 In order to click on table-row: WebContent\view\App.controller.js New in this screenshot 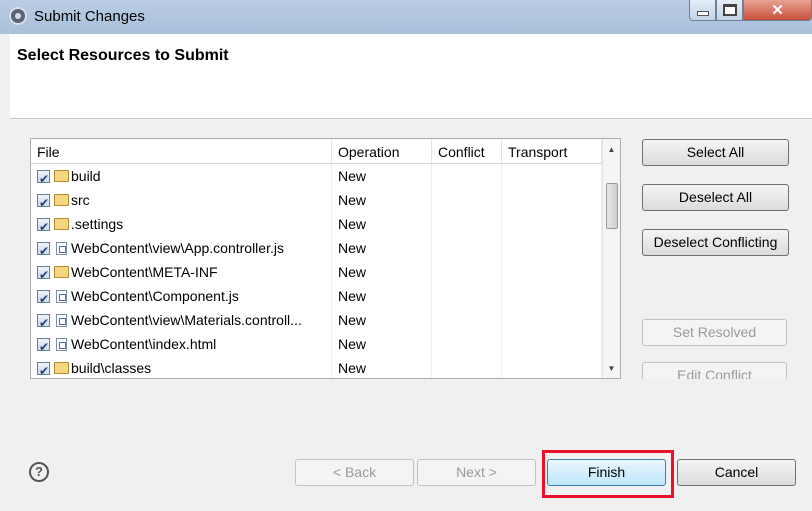, I will do `click(317, 248)`.